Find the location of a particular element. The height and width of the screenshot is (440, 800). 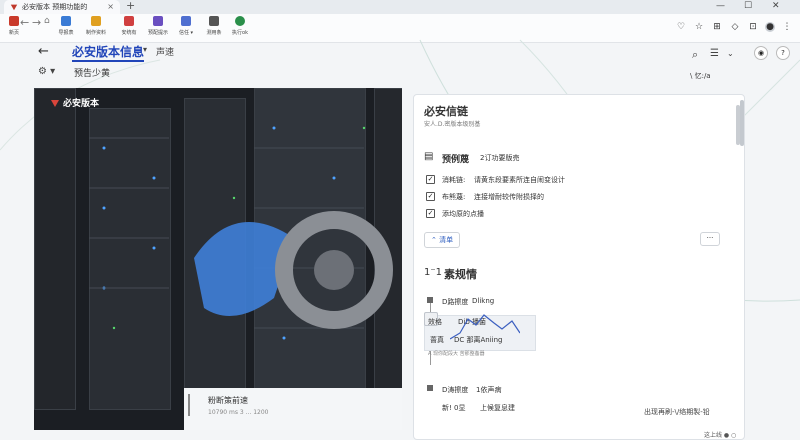

section1-note: 2订功要版売 is located at coordinates (500, 158).